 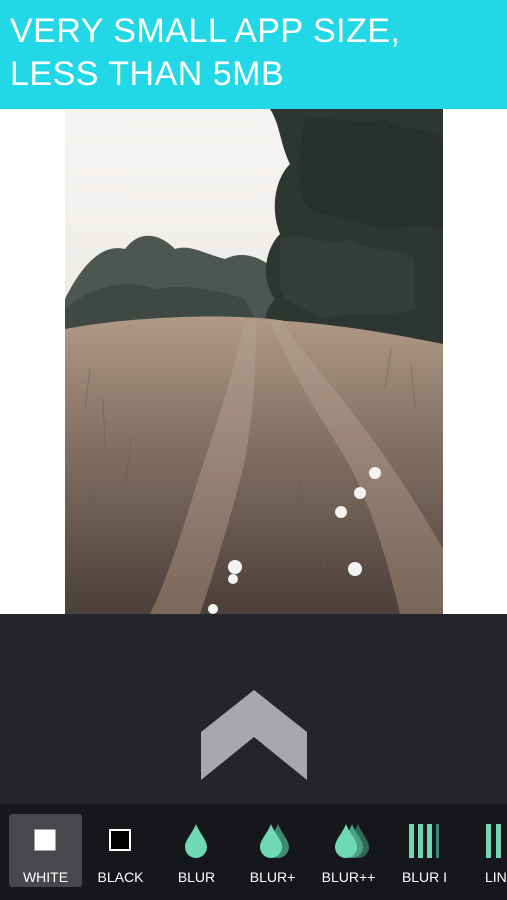 I want to click on tool-bar: WHITE BLACK BLUR BLUR+ BLUR++ BLUR I LIN, so click(x=253, y=852).